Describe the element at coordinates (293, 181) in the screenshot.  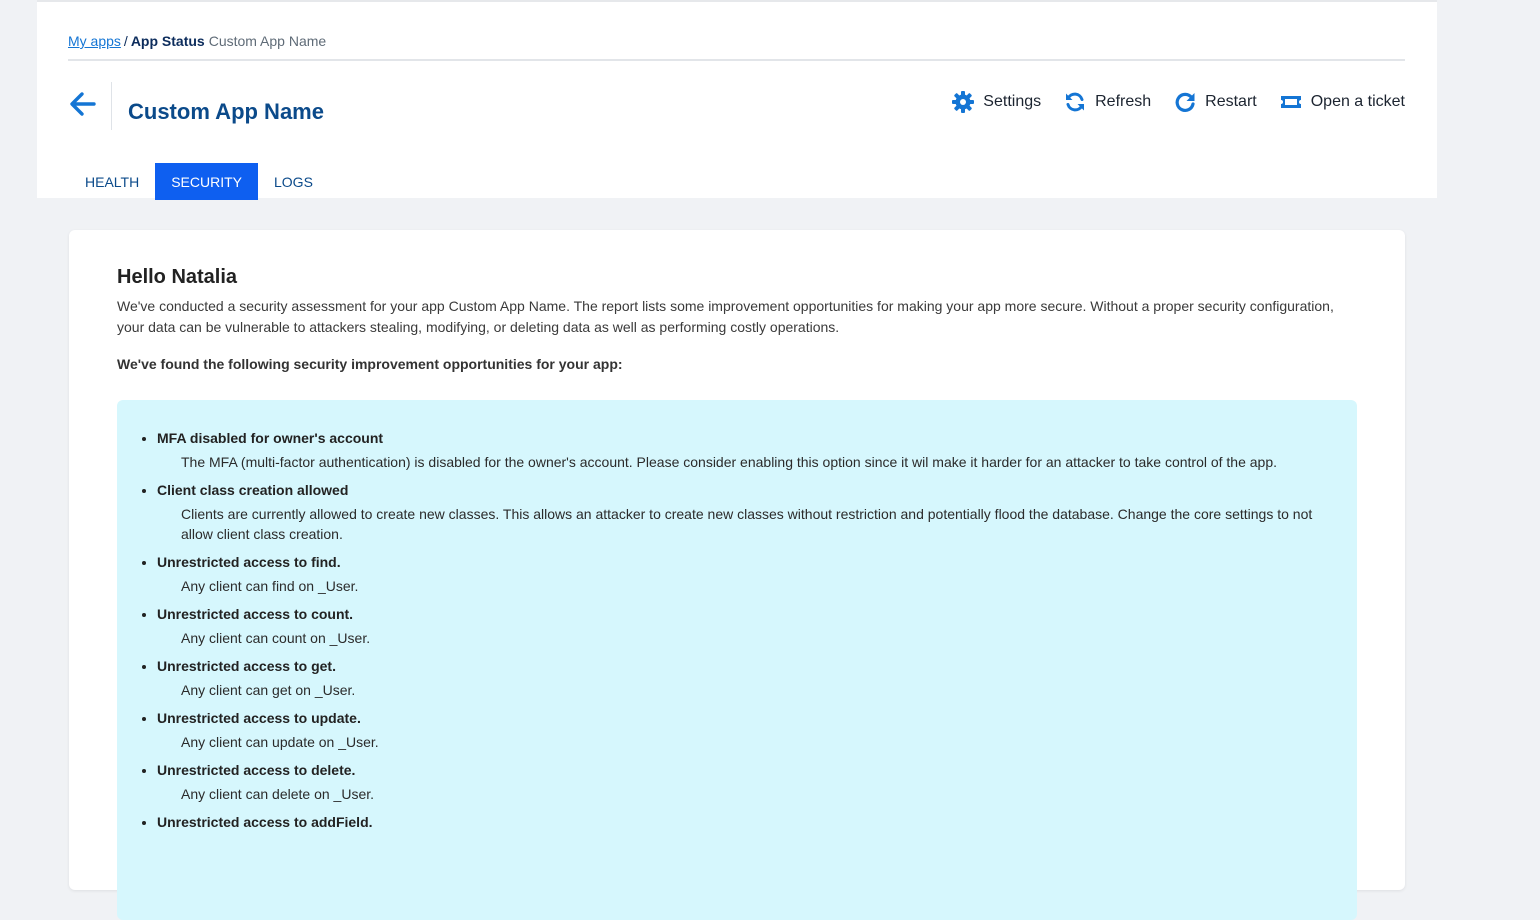
I see `tab-logs: LOGS` at that location.